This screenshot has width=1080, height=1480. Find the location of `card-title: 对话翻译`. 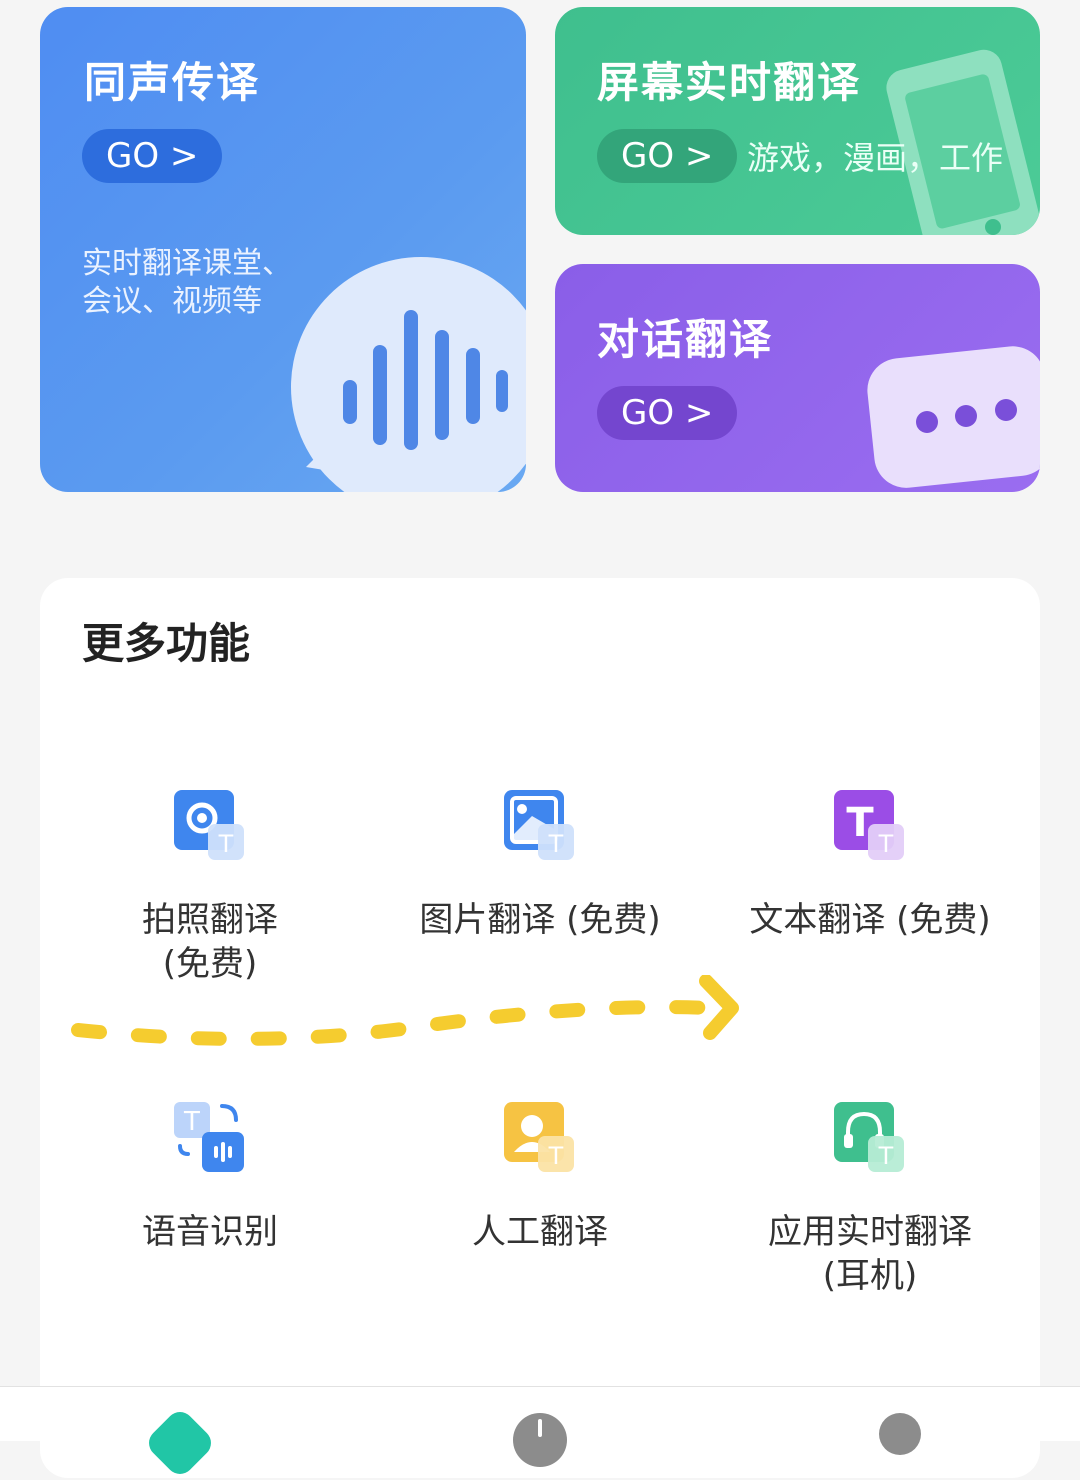

card-title: 对话翻译 is located at coordinates (685, 339).